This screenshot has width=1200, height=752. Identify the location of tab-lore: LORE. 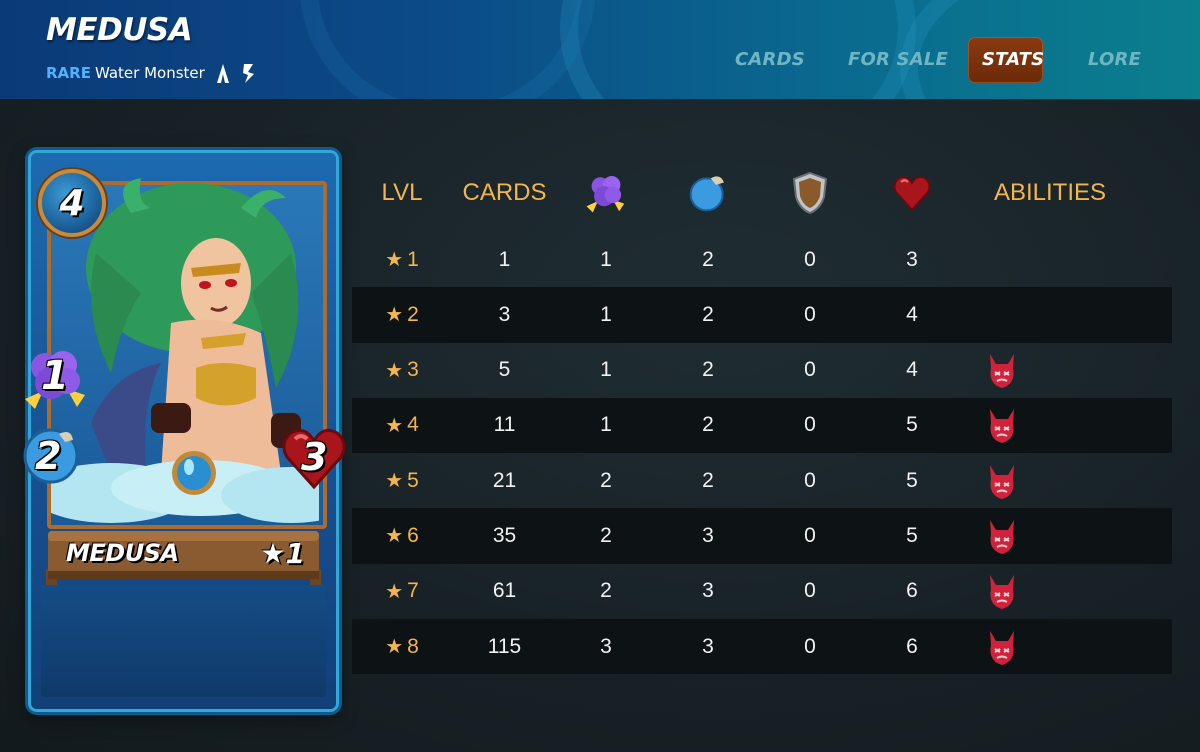
(1114, 60).